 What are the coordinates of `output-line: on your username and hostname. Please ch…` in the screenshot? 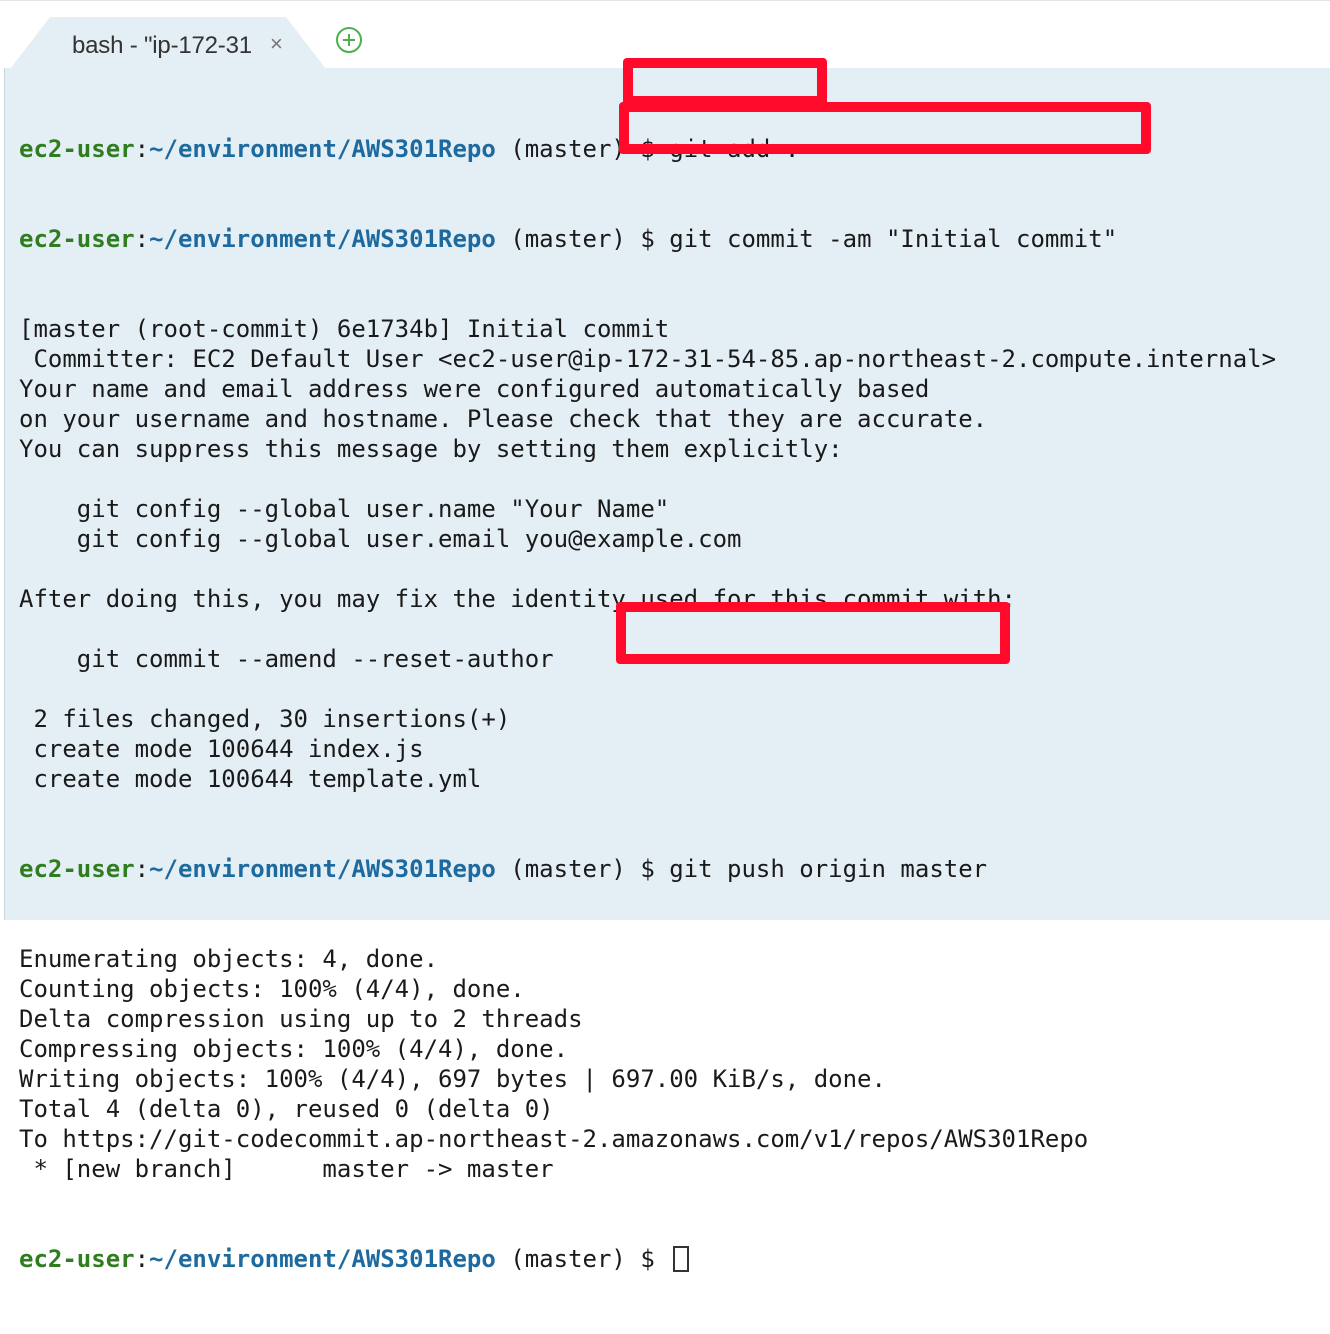 It's located at (503, 419).